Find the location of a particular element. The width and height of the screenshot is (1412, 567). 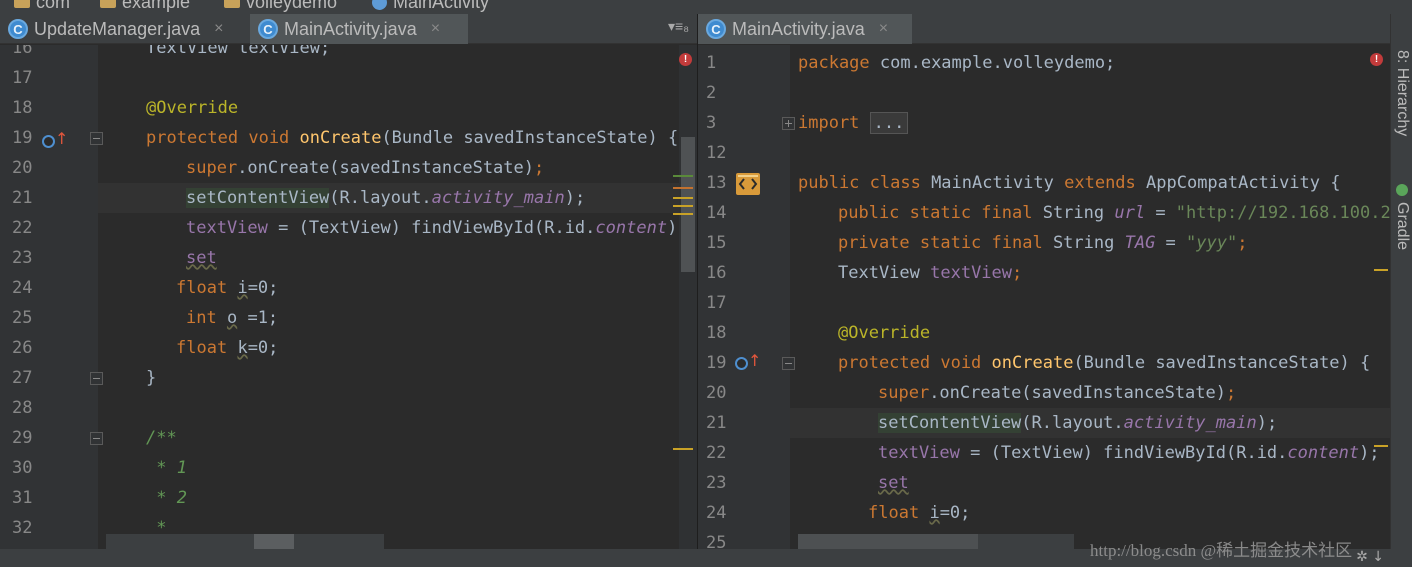

line-number: 29 is located at coordinates (22, 438).